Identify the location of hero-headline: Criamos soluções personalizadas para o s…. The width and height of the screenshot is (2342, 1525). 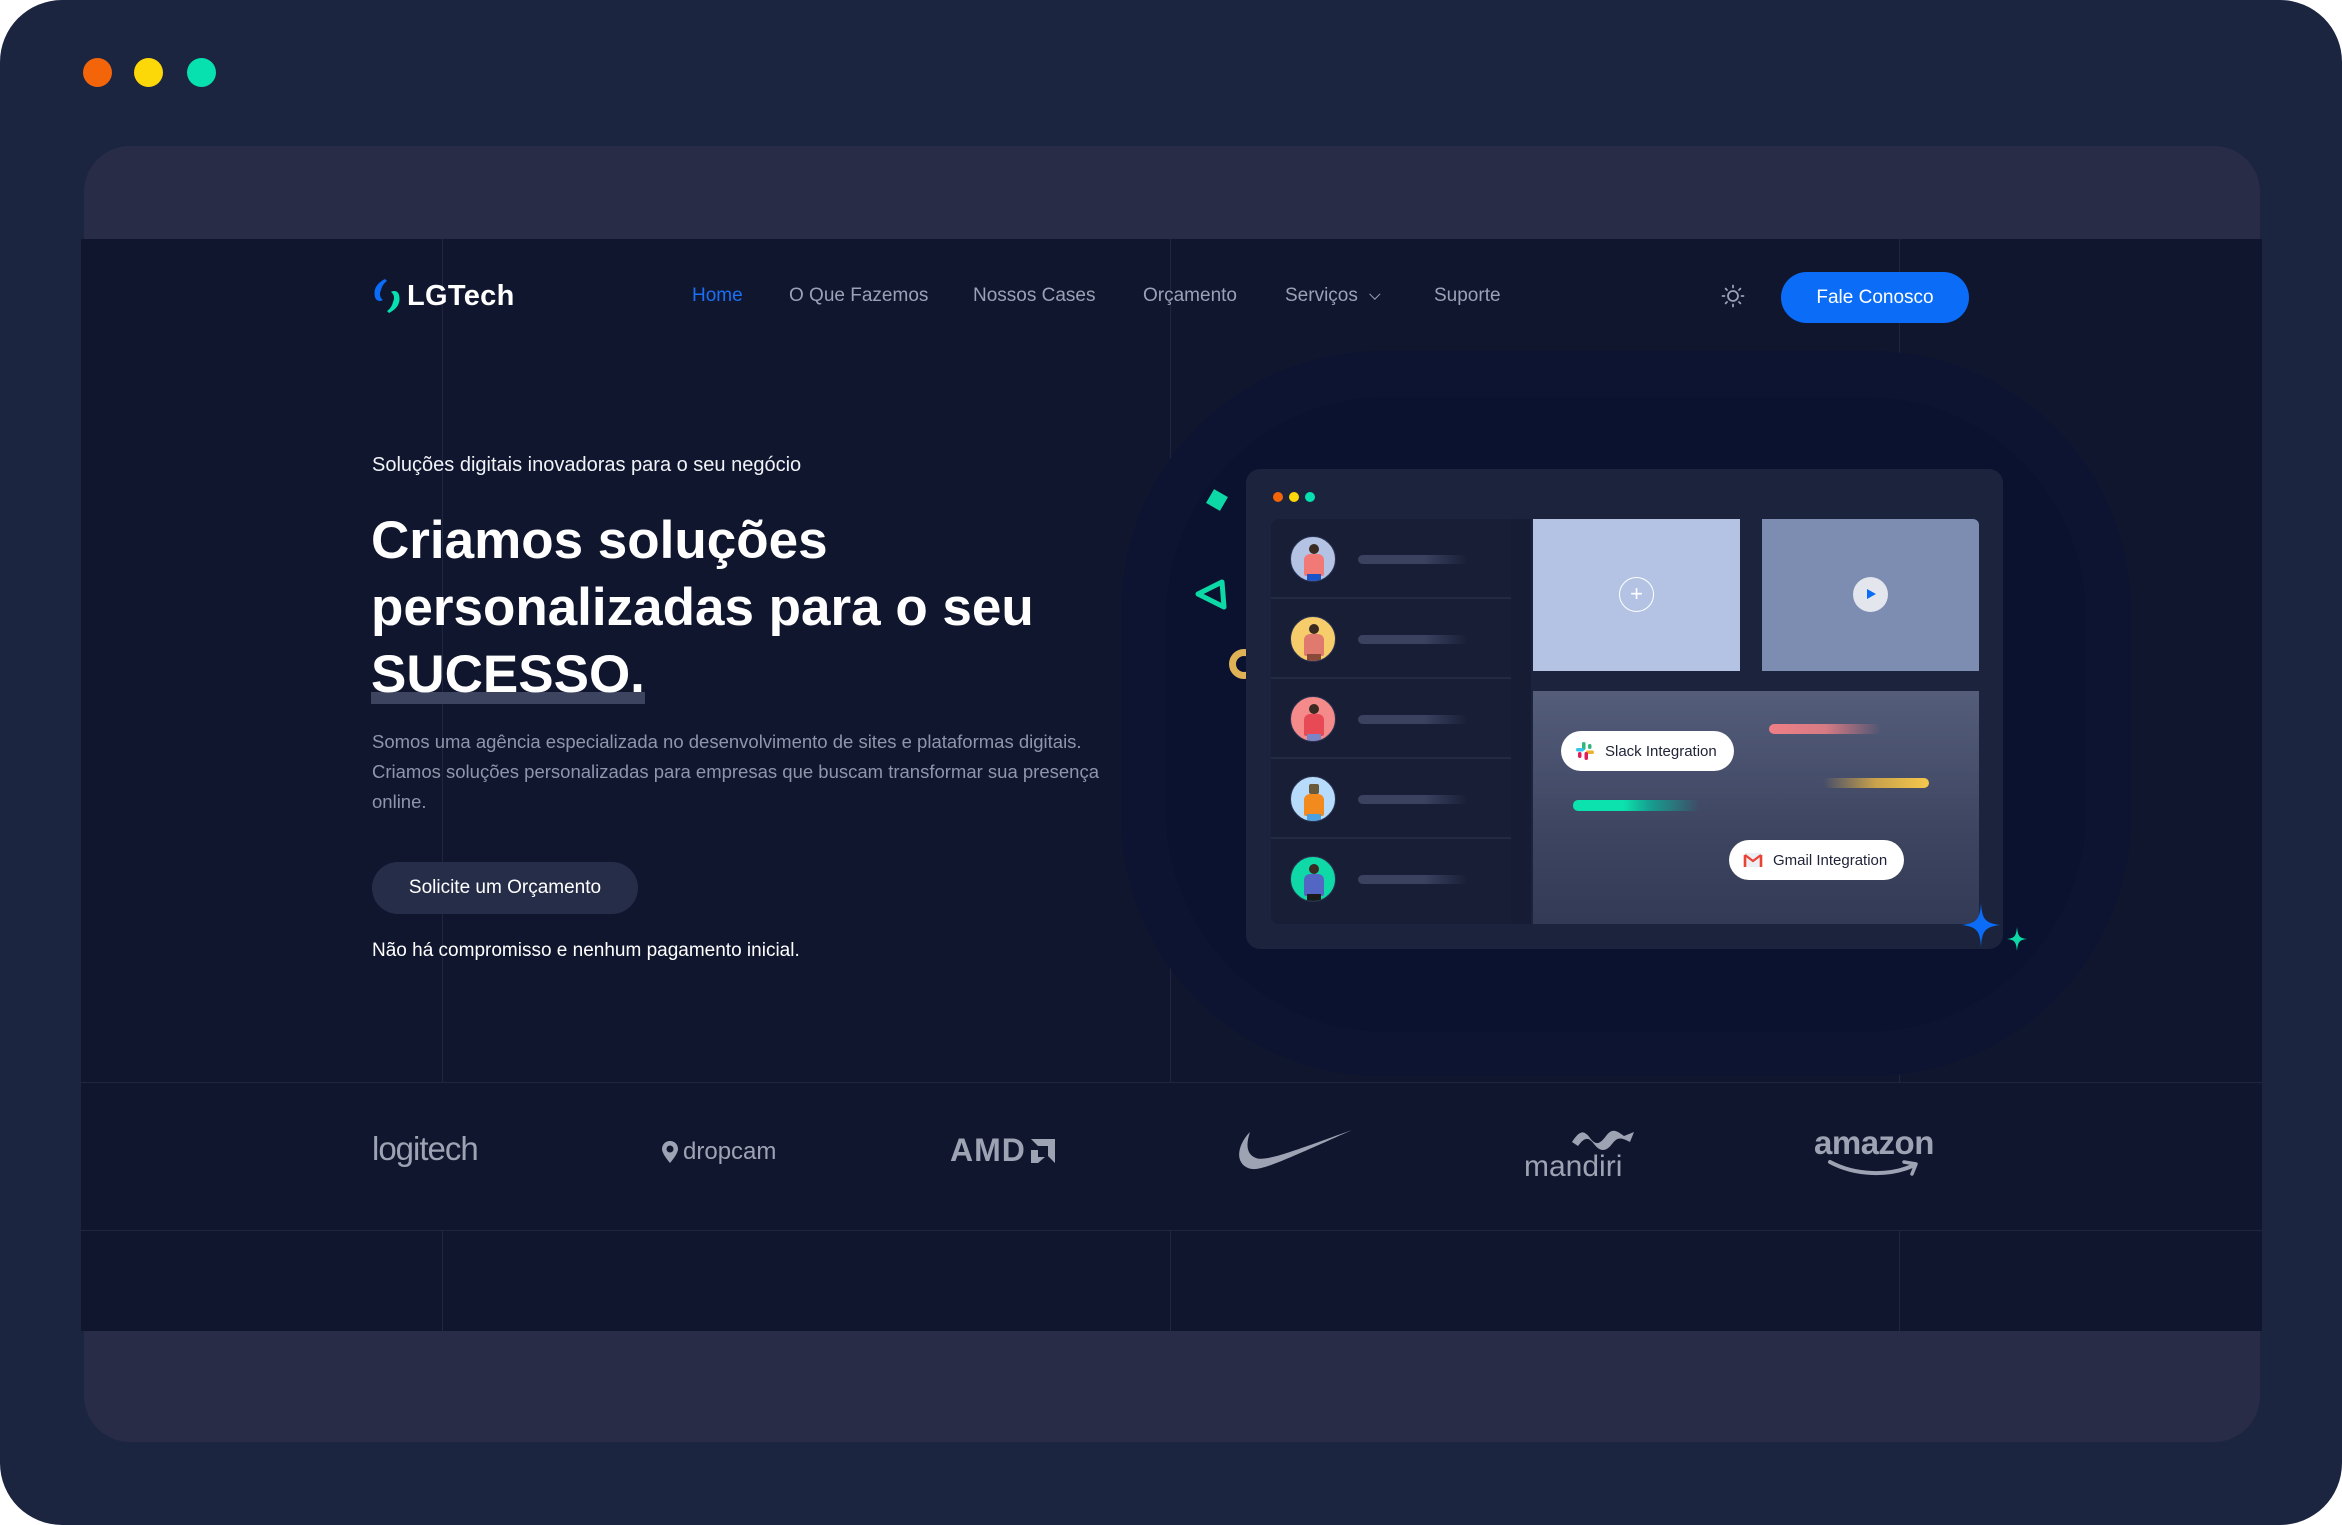
(751, 607).